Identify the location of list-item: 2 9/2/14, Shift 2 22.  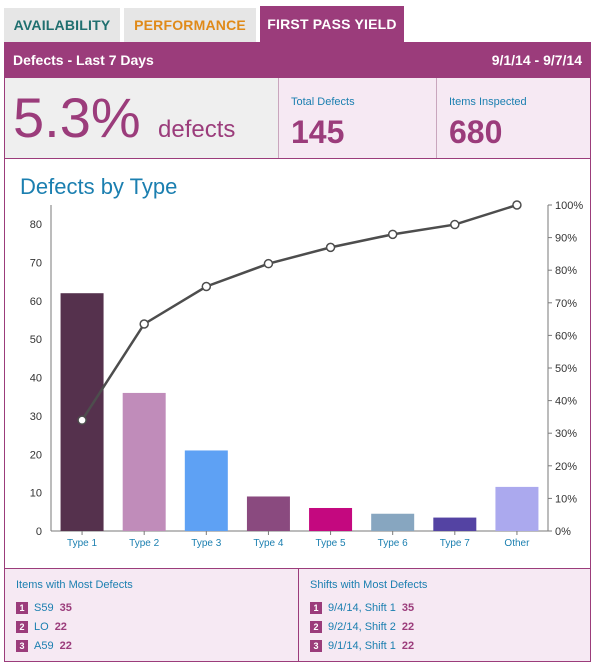
(362, 627).